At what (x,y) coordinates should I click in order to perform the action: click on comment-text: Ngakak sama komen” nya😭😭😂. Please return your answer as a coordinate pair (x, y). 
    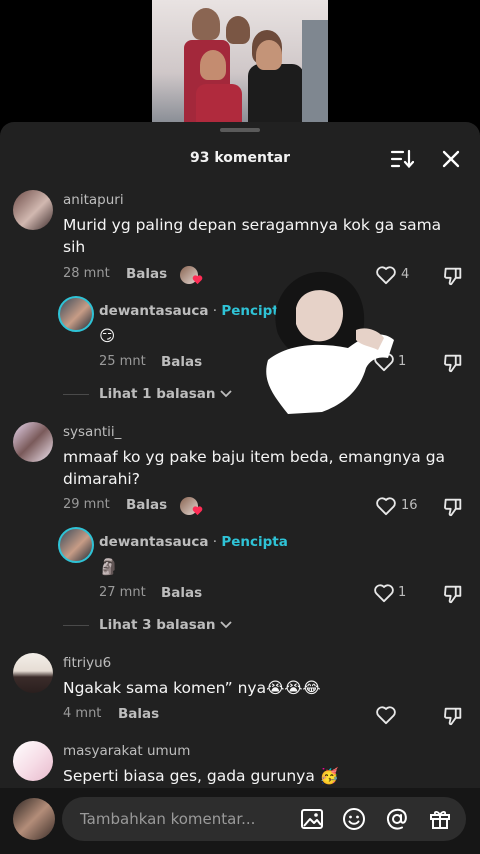
    Looking at the image, I should click on (192, 688).